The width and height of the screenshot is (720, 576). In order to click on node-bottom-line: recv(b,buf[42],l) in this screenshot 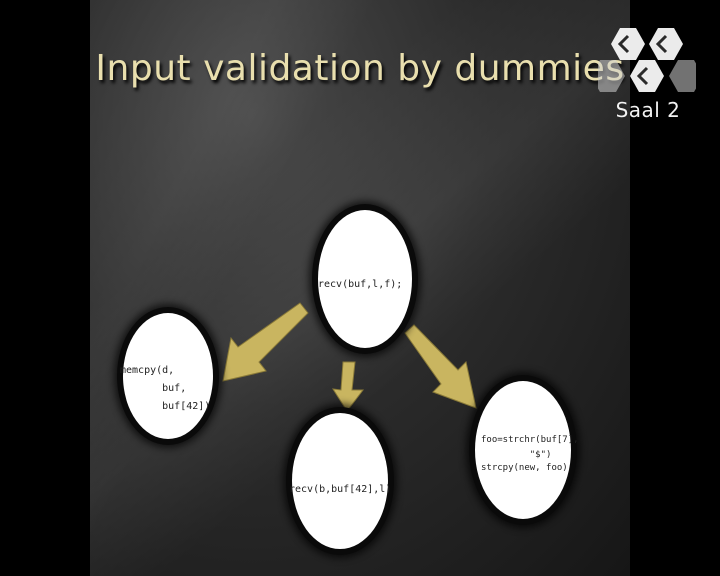, I will do `click(340, 489)`.